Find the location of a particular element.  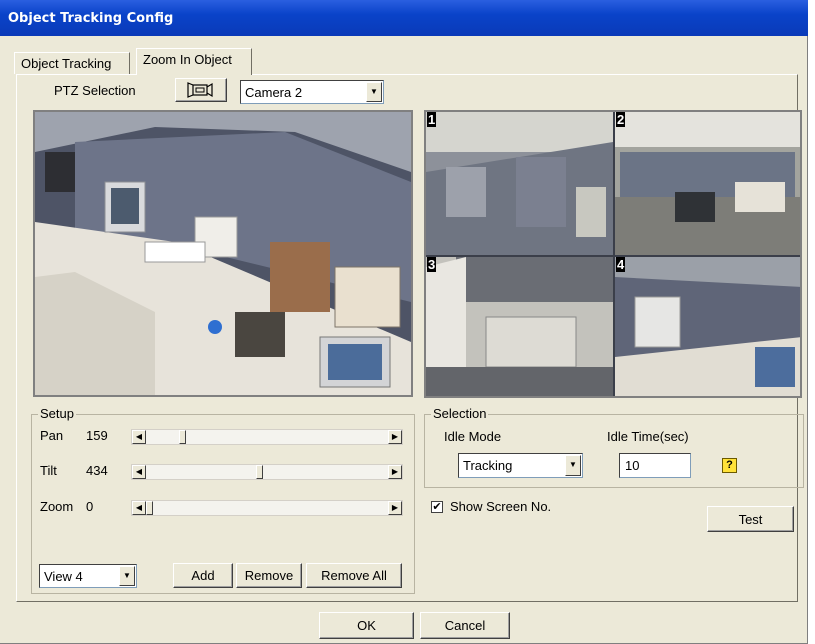

camera-cell-3: 3 is located at coordinates (519, 326).